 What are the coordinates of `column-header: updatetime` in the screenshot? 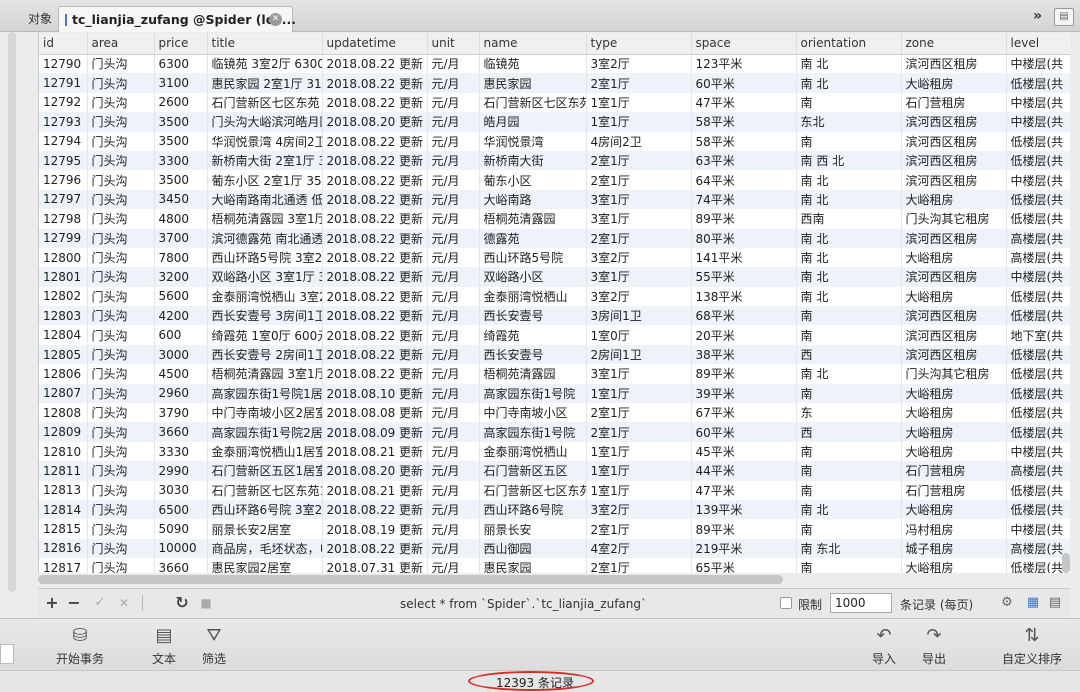 It's located at (375, 44).